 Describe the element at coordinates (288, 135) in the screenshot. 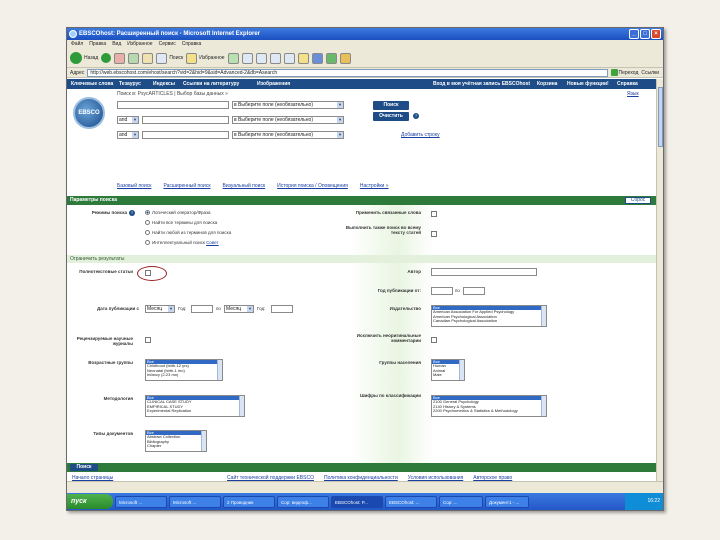

I see `field-select-3: в Выберите поле (необязательно) ▼` at that location.